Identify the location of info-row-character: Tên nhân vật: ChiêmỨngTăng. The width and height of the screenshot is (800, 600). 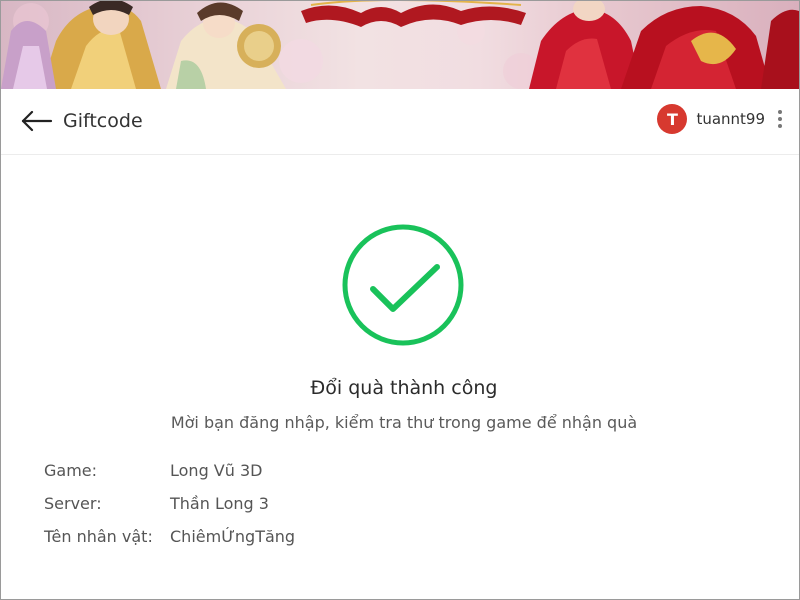
(169, 536).